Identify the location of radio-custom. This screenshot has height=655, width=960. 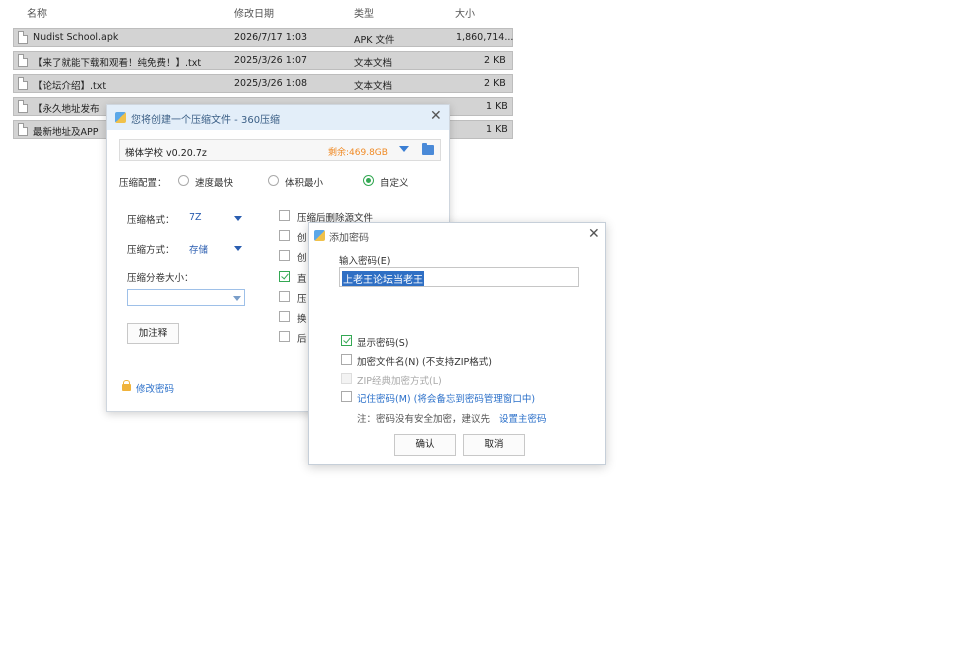
(368, 180).